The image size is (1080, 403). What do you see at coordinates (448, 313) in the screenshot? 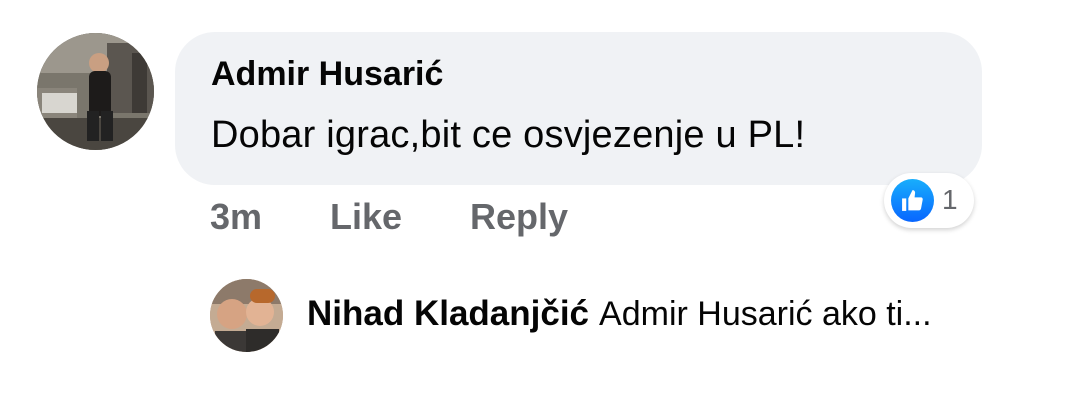
I see `reply-author: Nihad Kladanjčić` at bounding box center [448, 313].